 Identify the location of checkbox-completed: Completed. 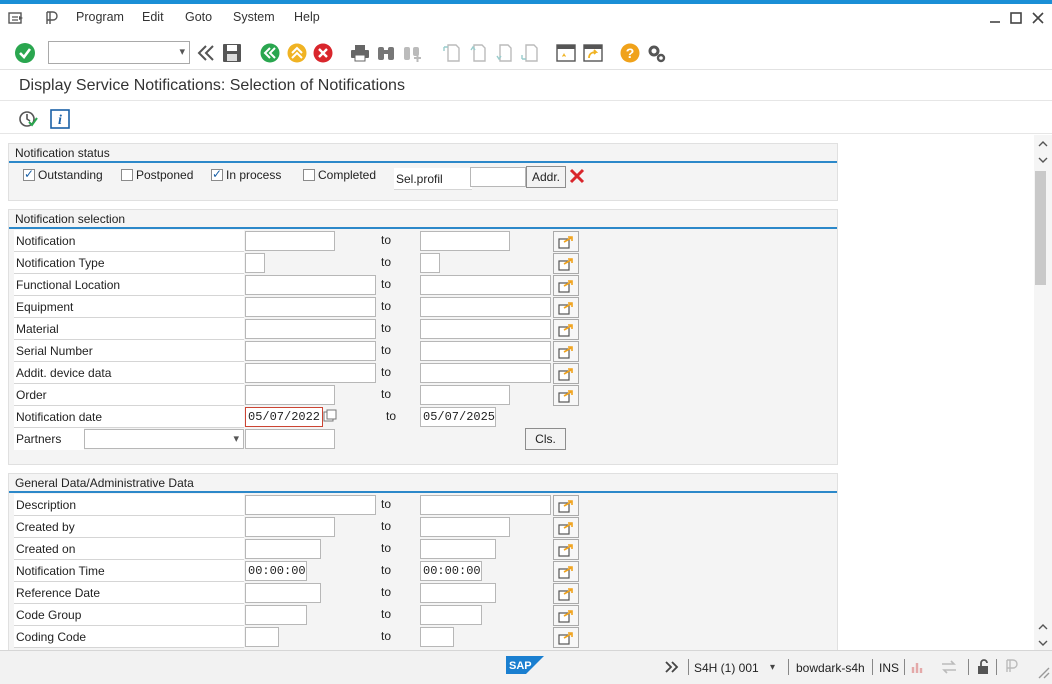
(339, 175).